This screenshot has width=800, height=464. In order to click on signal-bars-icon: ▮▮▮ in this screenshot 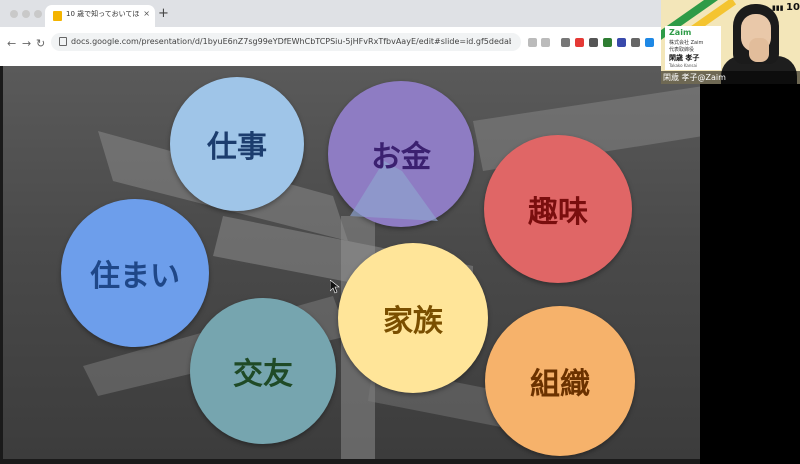, I will do `click(778, 8)`.